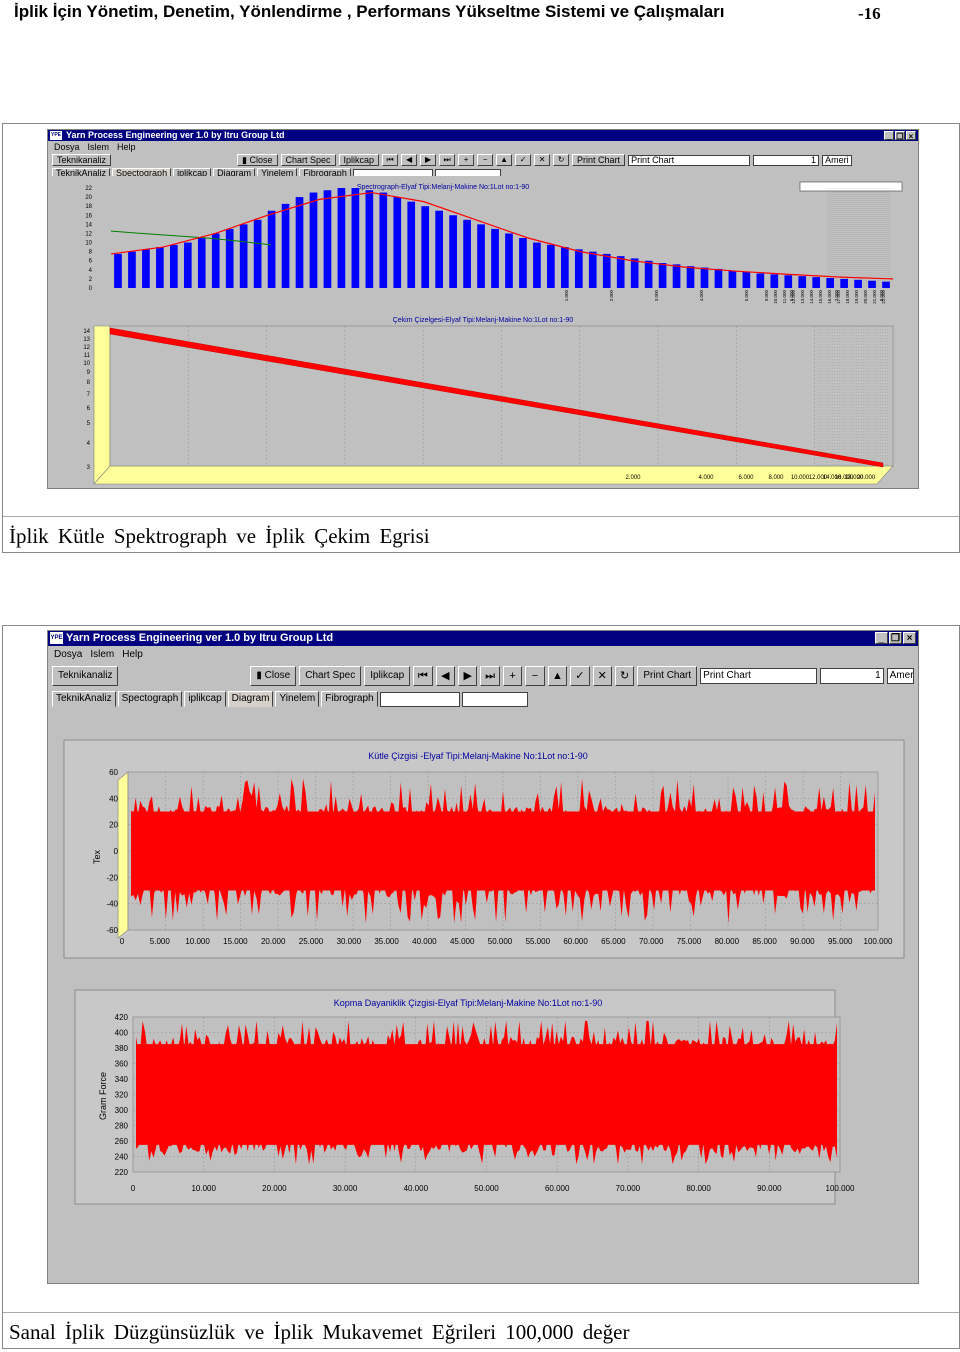  I want to click on spectrograph-y-tick: 14, so click(88, 225).